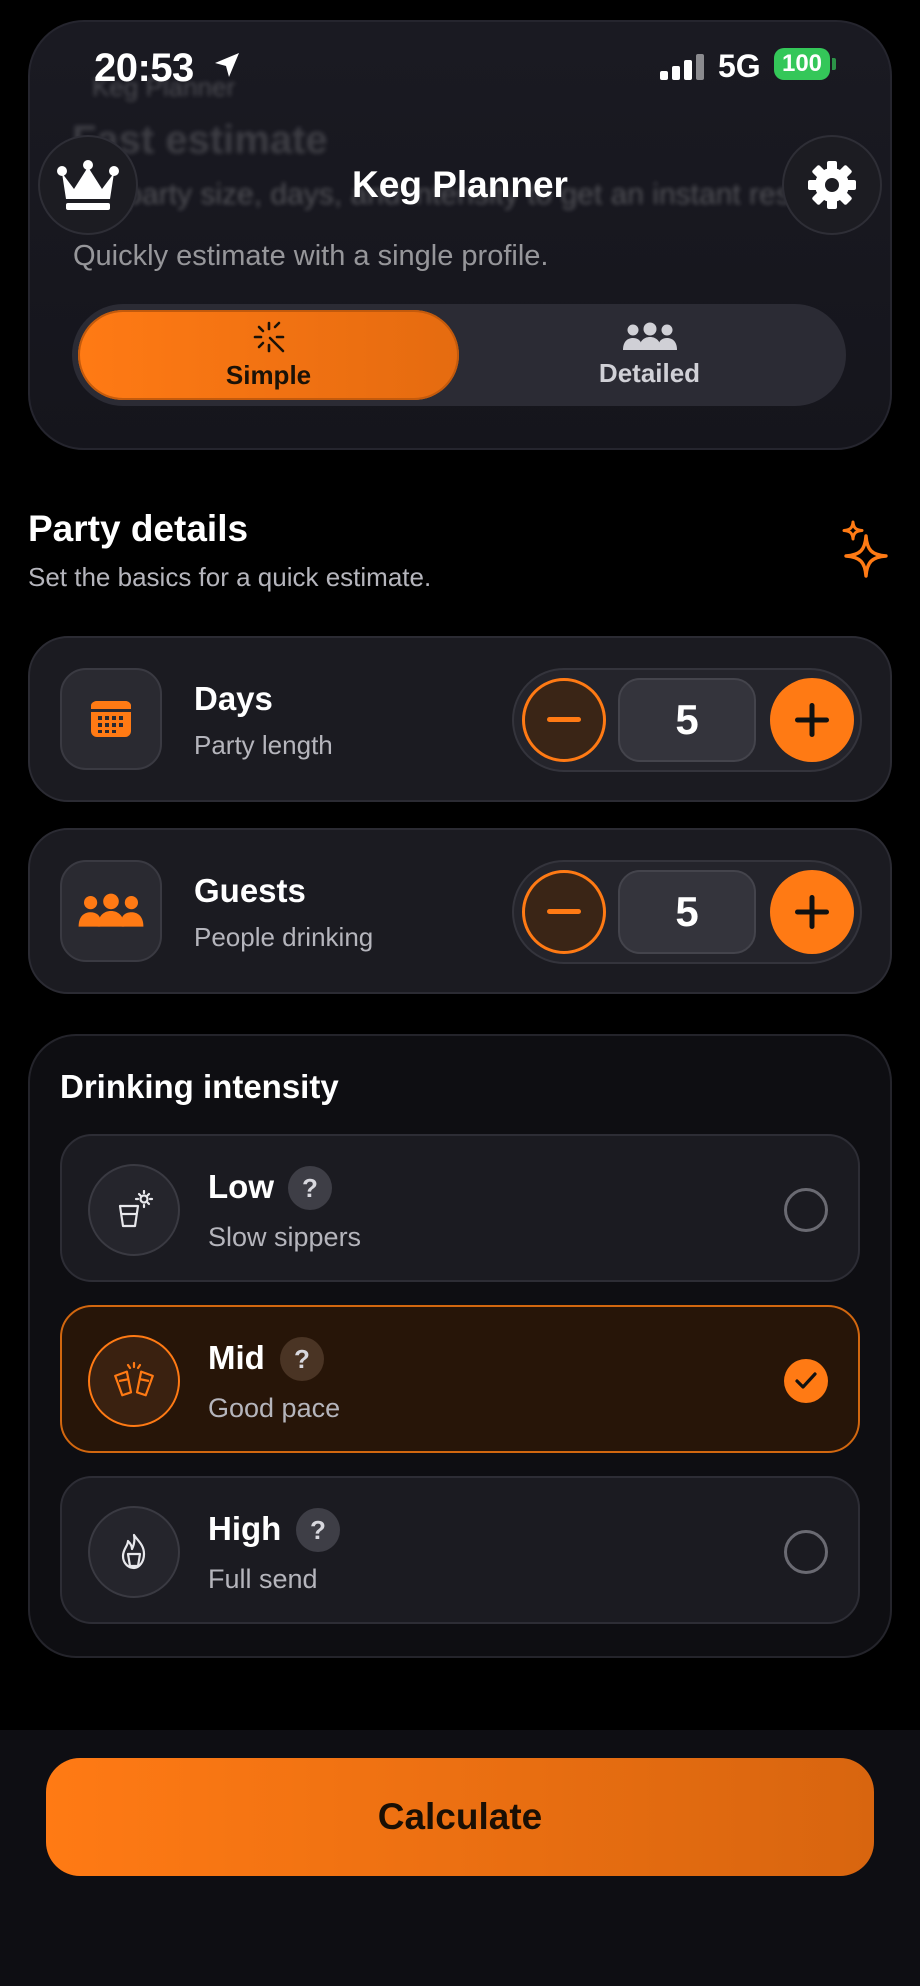 This screenshot has height=1986, width=920. Describe the element at coordinates (230, 577) in the screenshot. I see `party-details-subtitle: Set the basics for a quick estimate.` at that location.